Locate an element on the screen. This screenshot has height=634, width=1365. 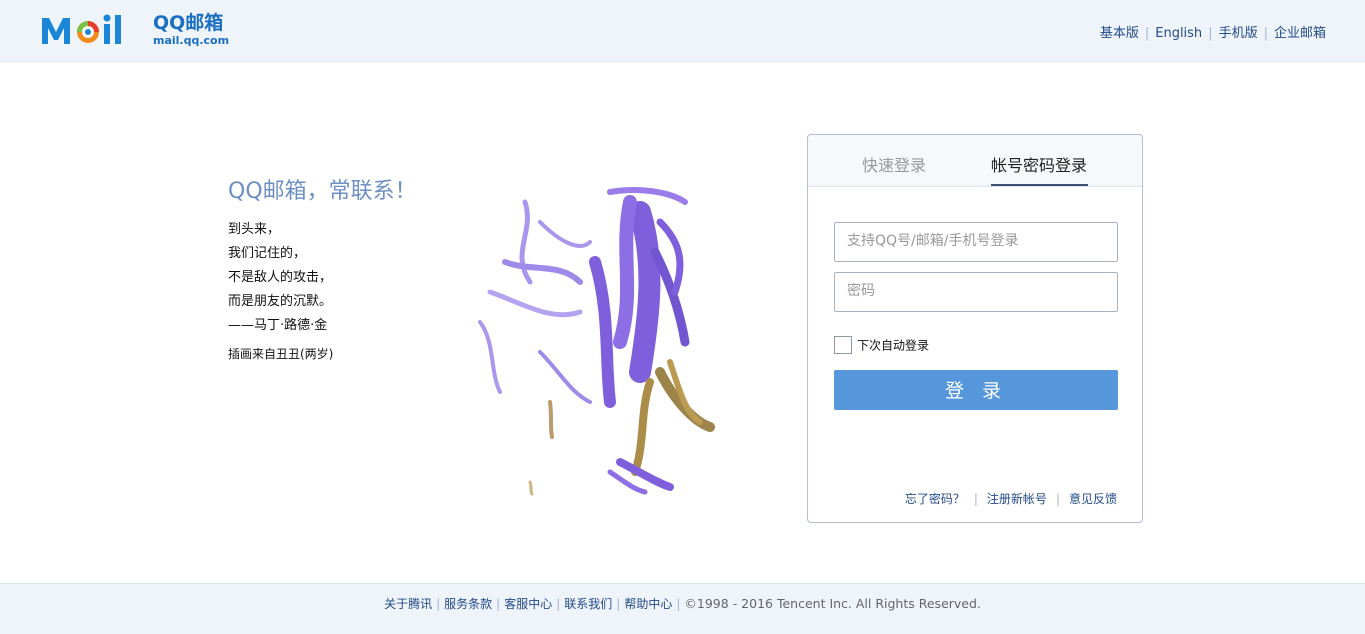
password-field is located at coordinates (976, 292).